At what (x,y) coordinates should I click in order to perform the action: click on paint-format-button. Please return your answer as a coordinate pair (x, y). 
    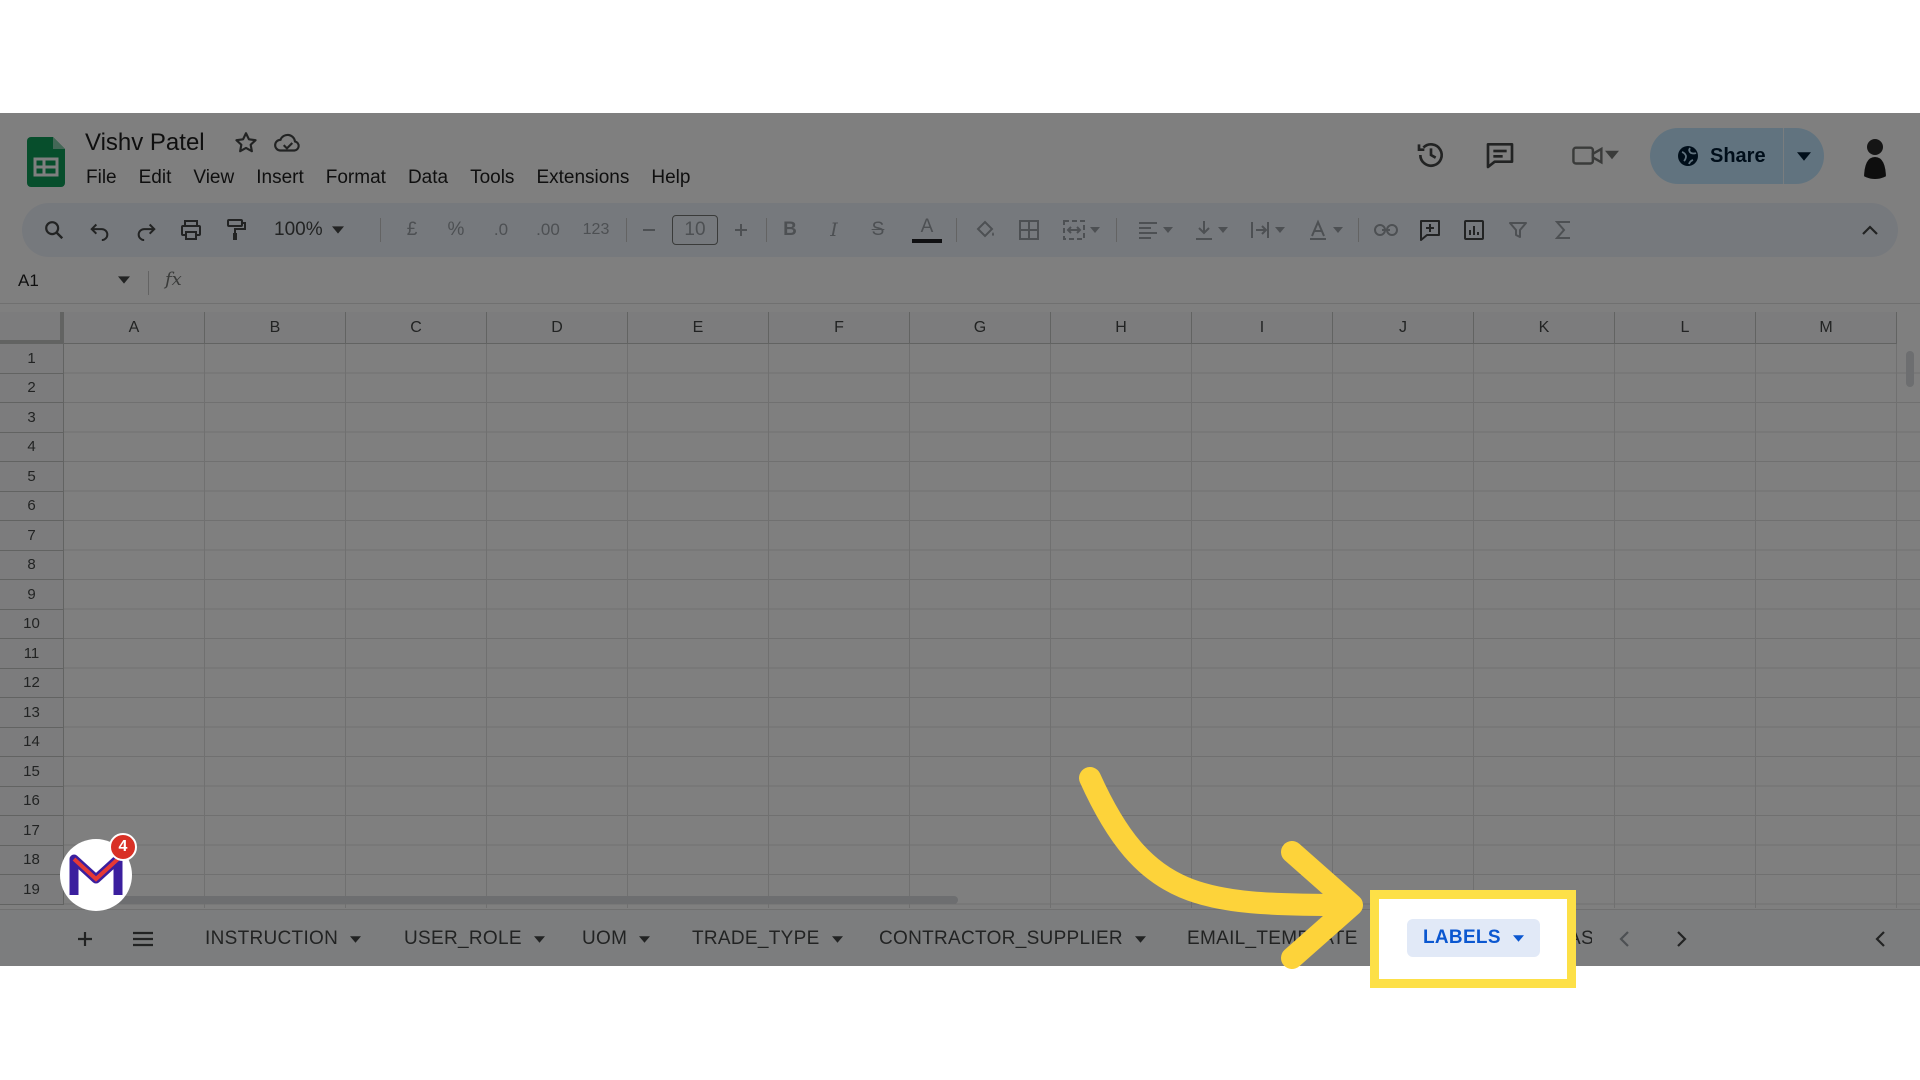
    Looking at the image, I should click on (236, 230).